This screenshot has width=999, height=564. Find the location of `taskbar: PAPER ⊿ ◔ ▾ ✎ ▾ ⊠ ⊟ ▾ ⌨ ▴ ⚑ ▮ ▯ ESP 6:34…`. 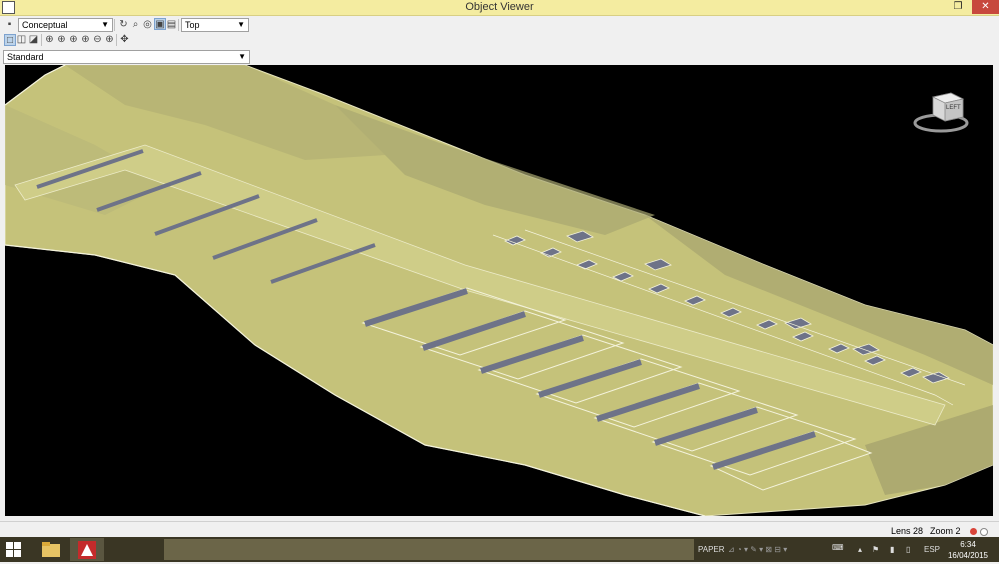

taskbar: PAPER ⊿ ◔ ▾ ✎ ▾ ⊠ ⊟ ▾ ⌨ ▴ ⚑ ▮ ▯ ESP 6:34… is located at coordinates (499, 549).